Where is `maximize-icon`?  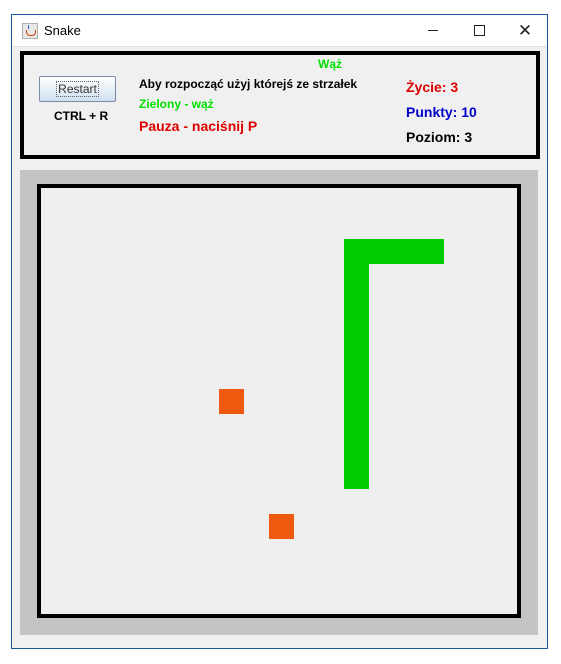
maximize-icon is located at coordinates (479, 30).